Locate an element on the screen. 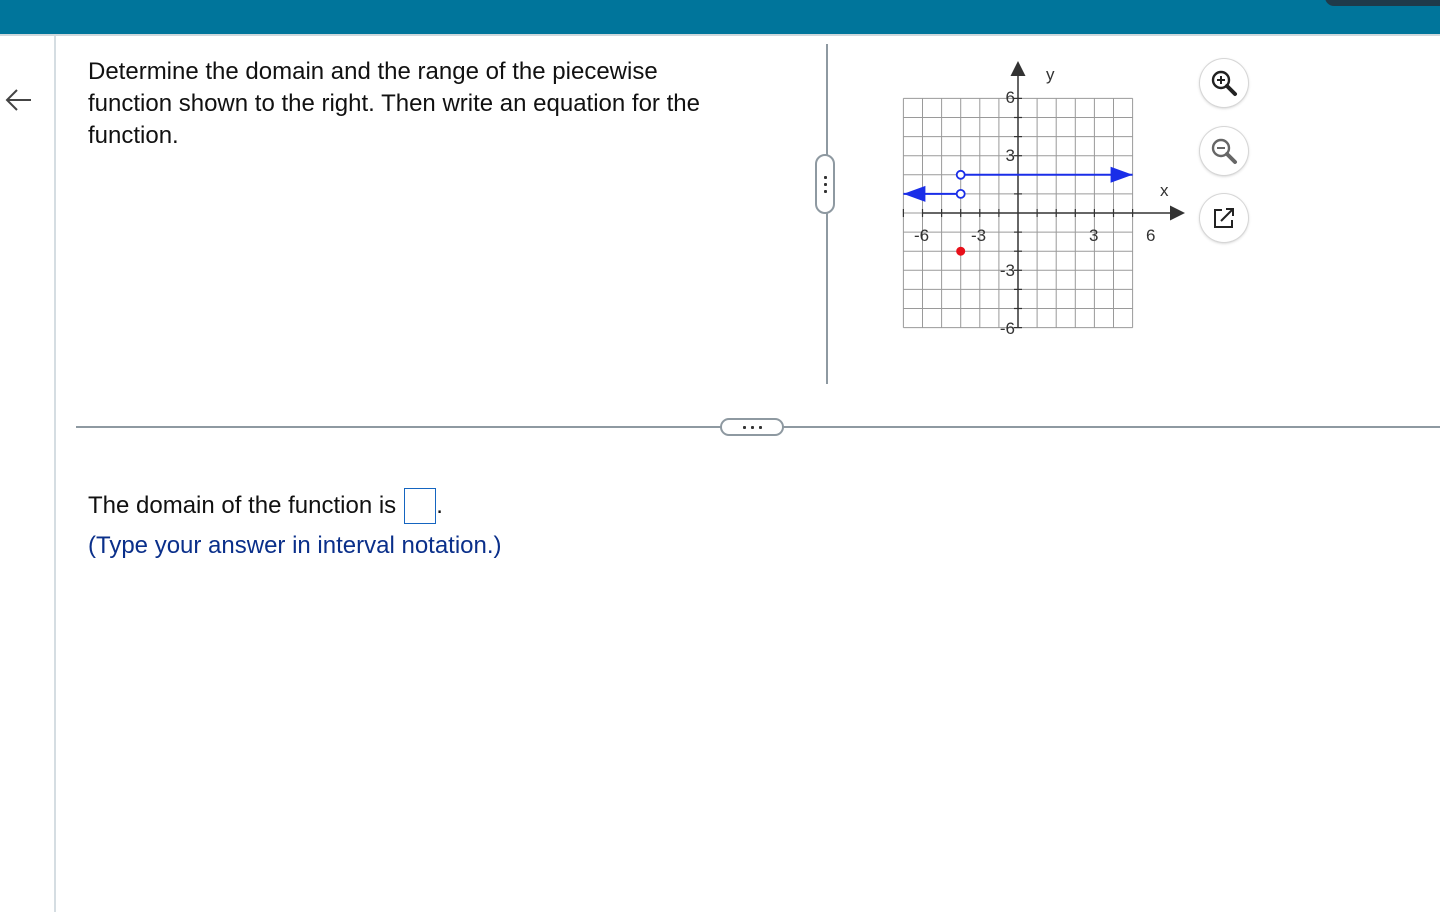 The height and width of the screenshot is (912, 1440). left-rail-divider is located at coordinates (55, 474).